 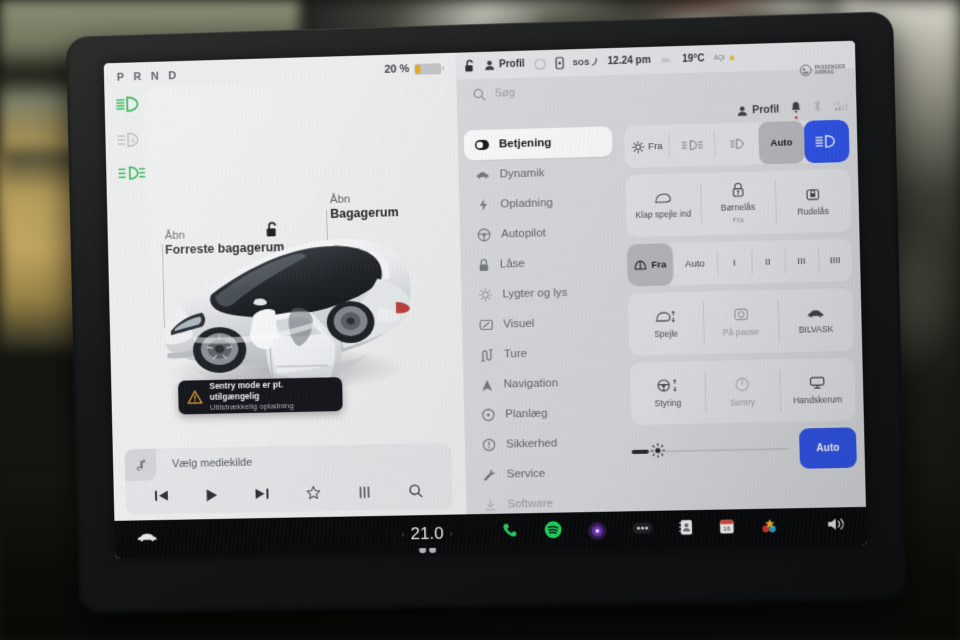 I want to click on sentry-button: Sentry, so click(x=742, y=391).